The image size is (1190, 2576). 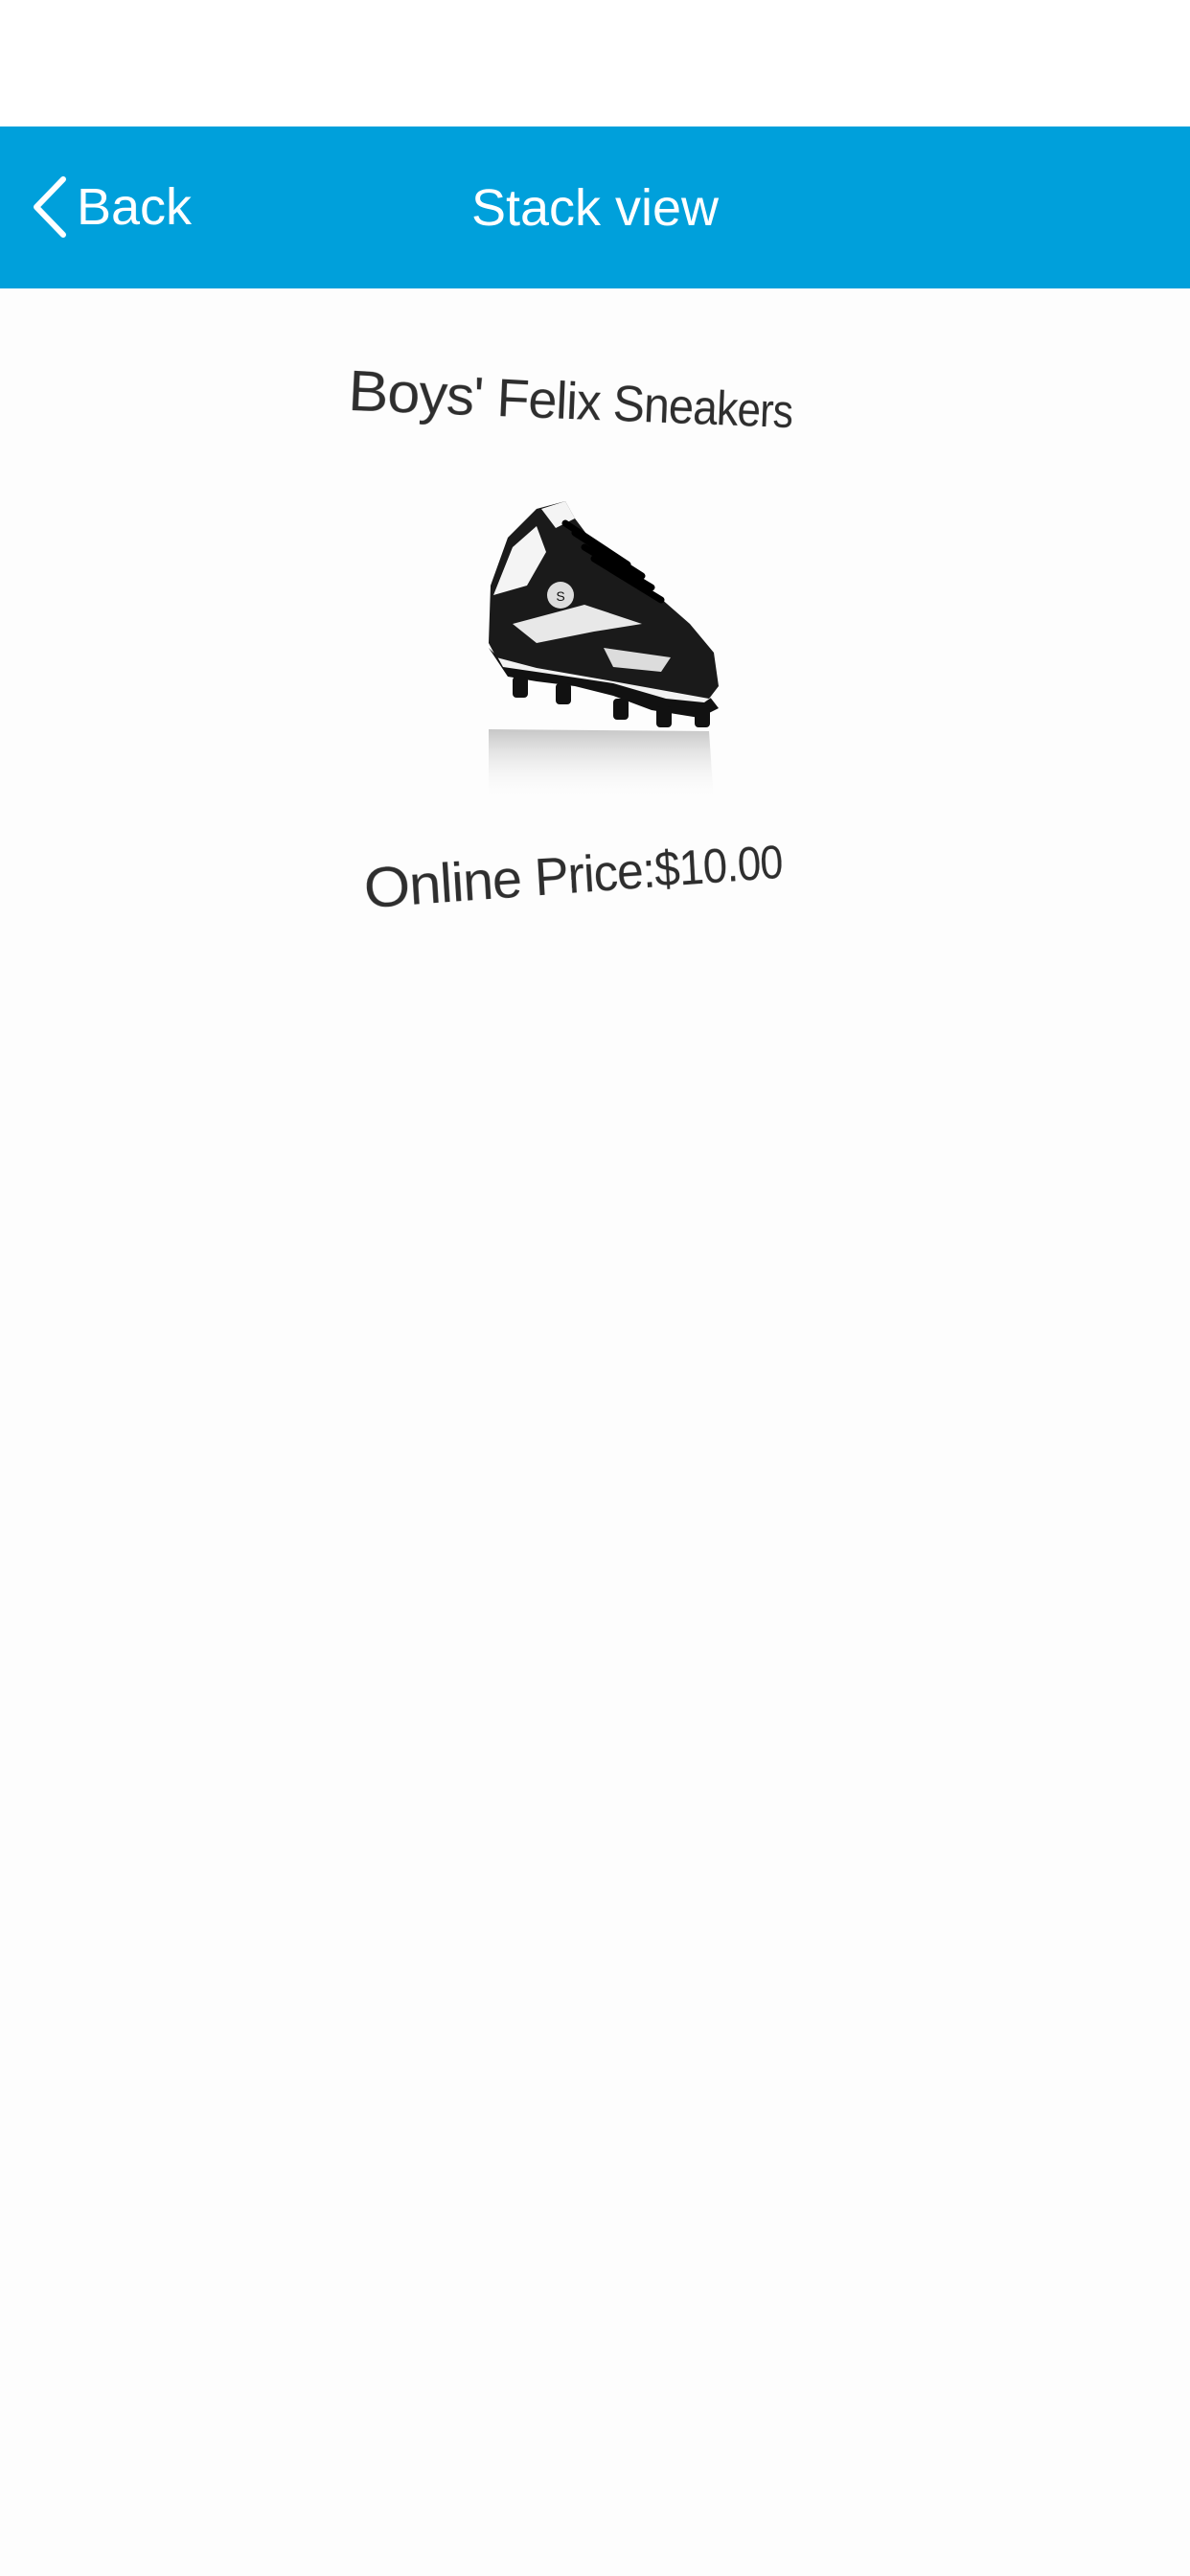 I want to click on sneaker-image: S, so click(x=604, y=651).